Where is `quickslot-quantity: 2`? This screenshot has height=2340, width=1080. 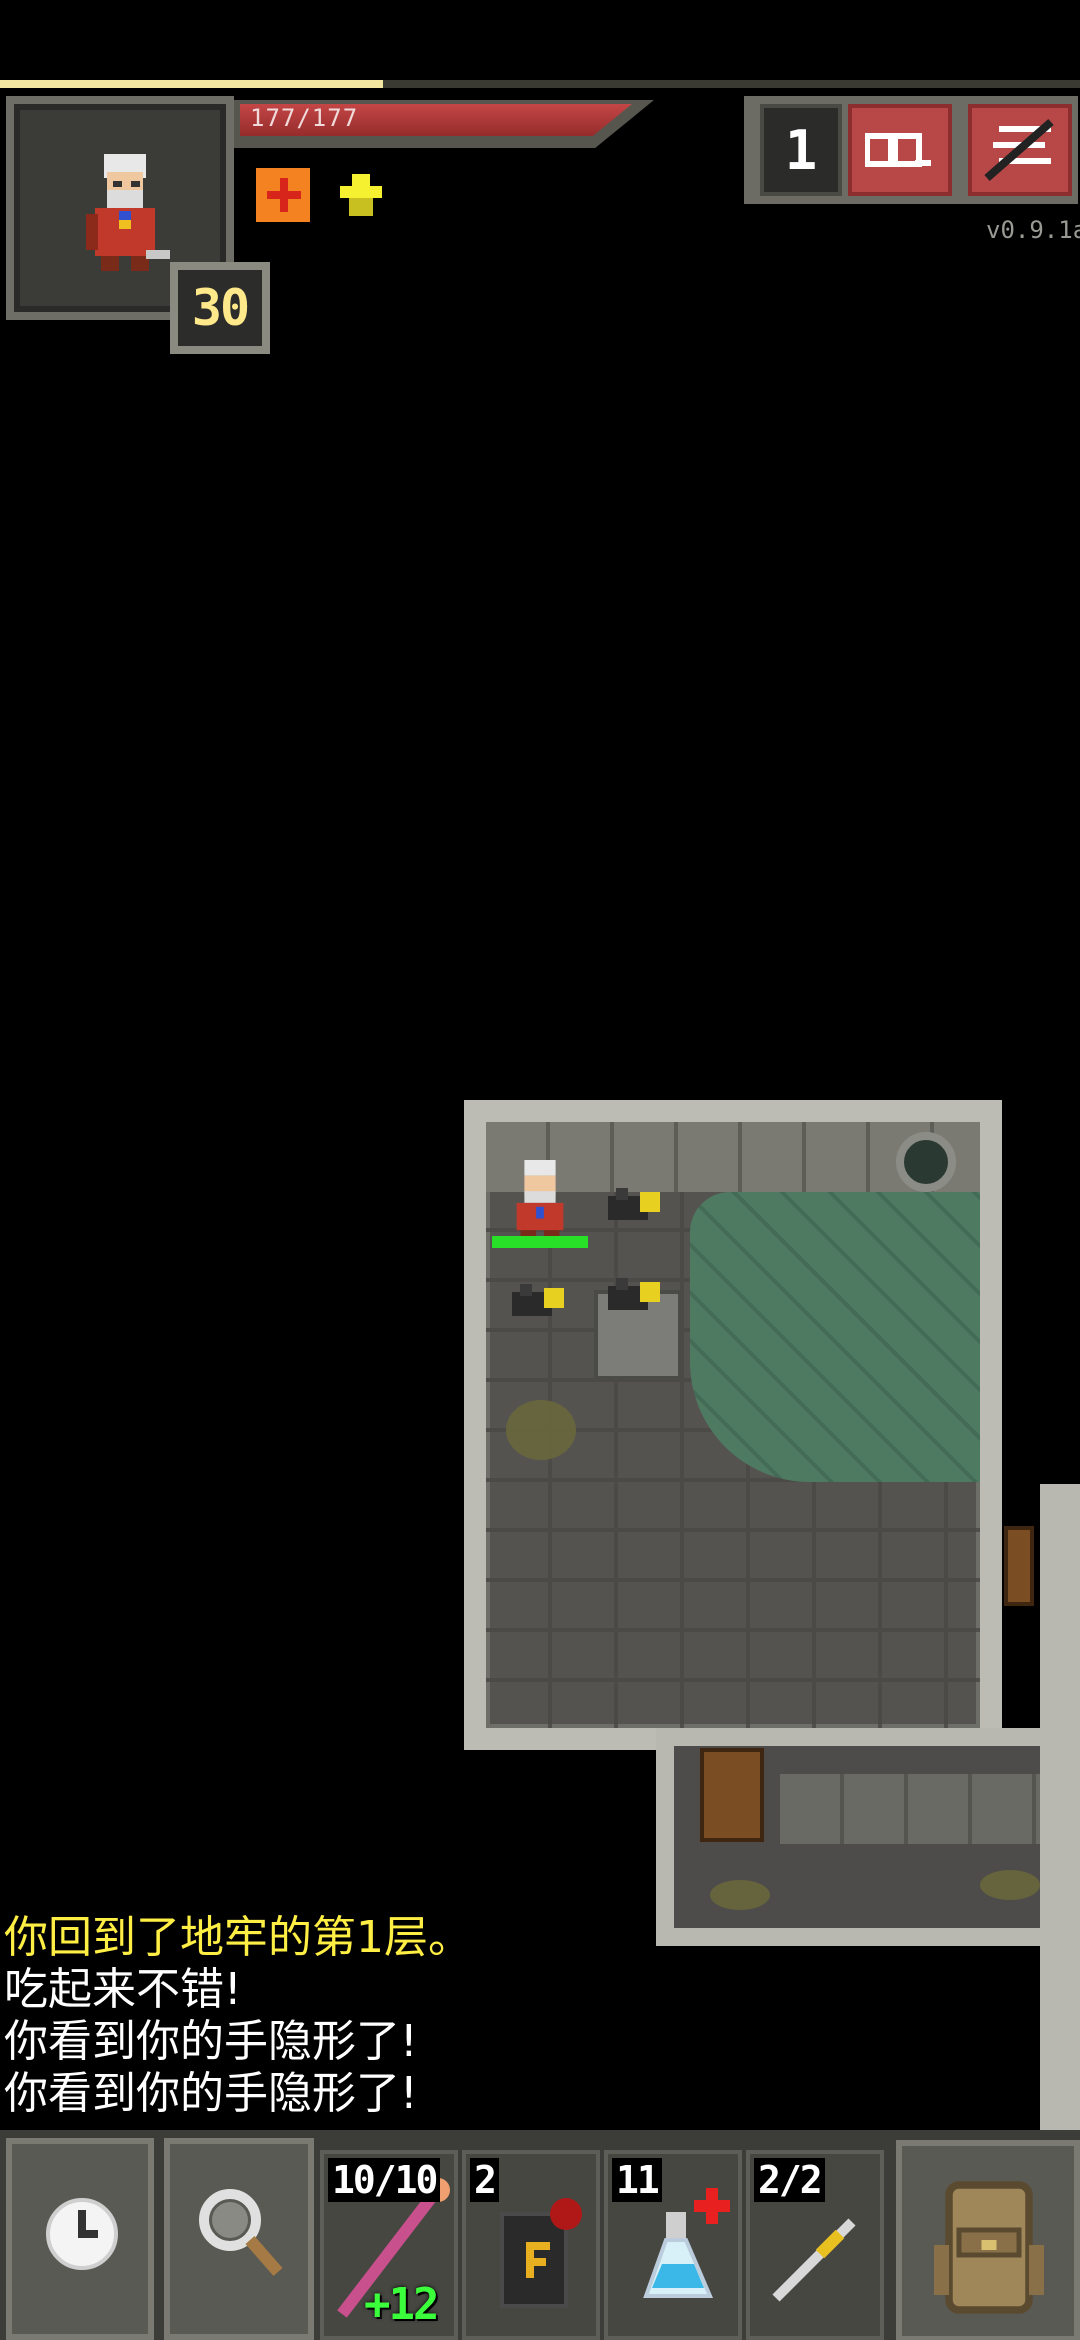
quickslot-quantity: 2 is located at coordinates (484, 2180).